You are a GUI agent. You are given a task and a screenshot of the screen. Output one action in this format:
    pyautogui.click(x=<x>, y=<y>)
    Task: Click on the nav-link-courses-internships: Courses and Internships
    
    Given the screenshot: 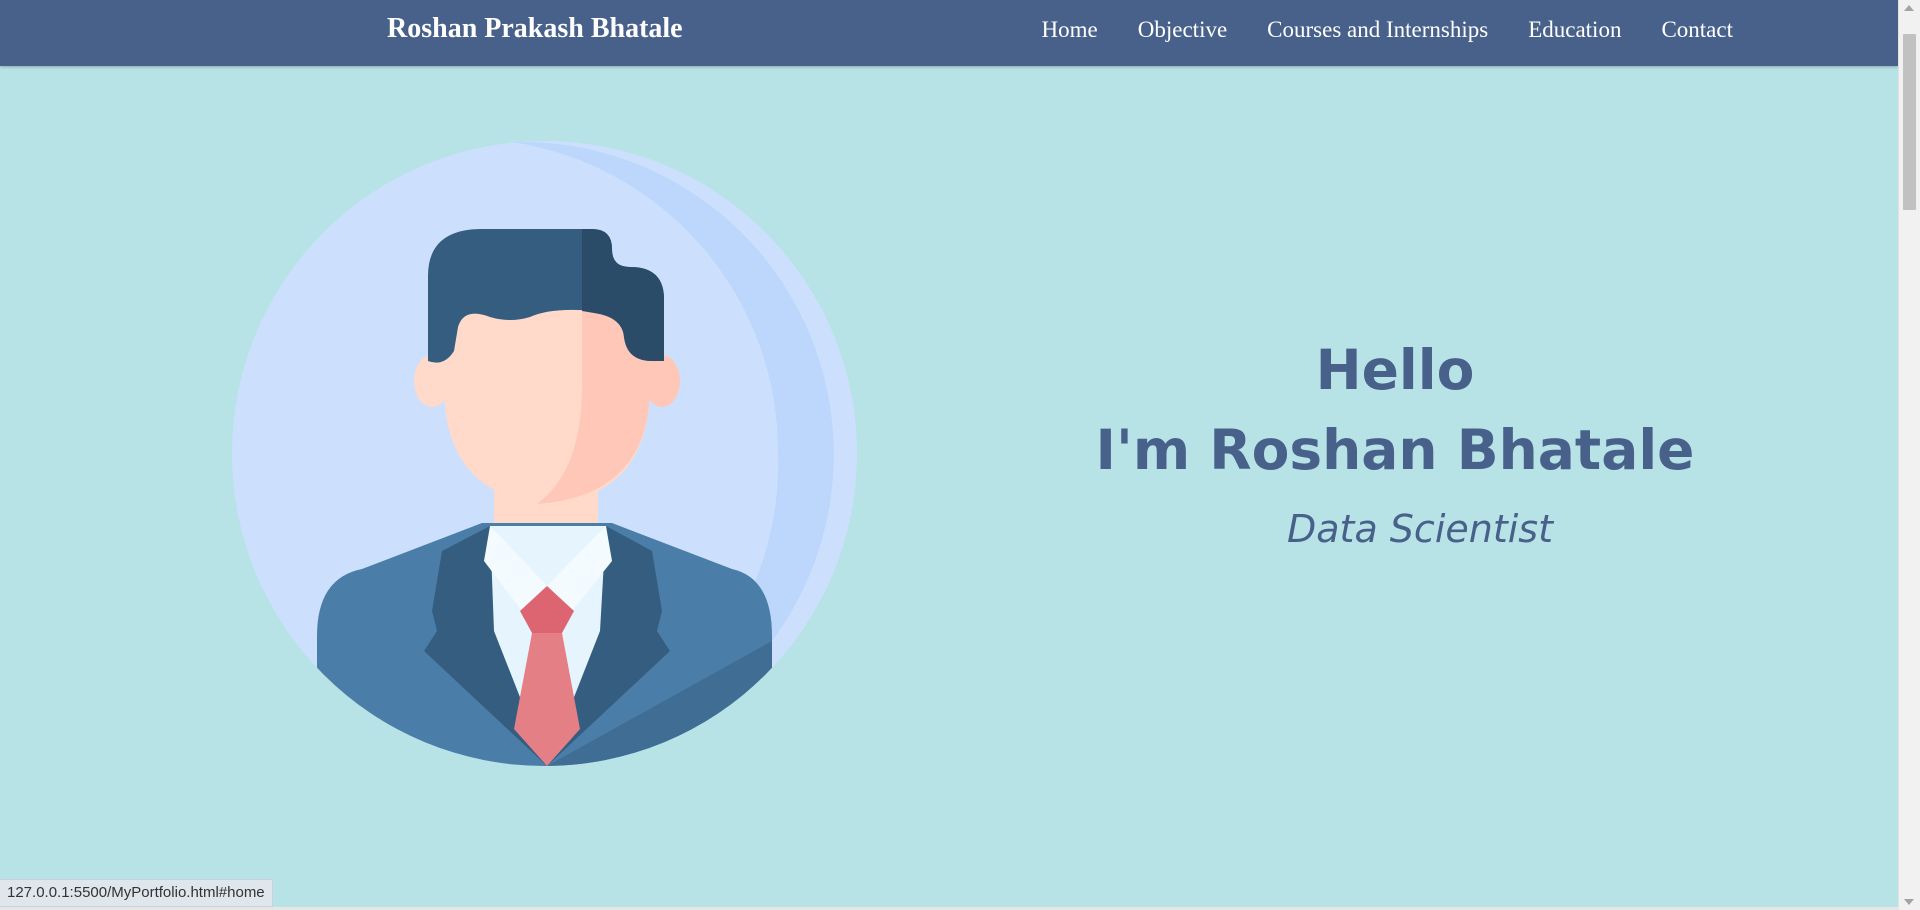 What is the action you would take?
    pyautogui.click(x=1377, y=30)
    